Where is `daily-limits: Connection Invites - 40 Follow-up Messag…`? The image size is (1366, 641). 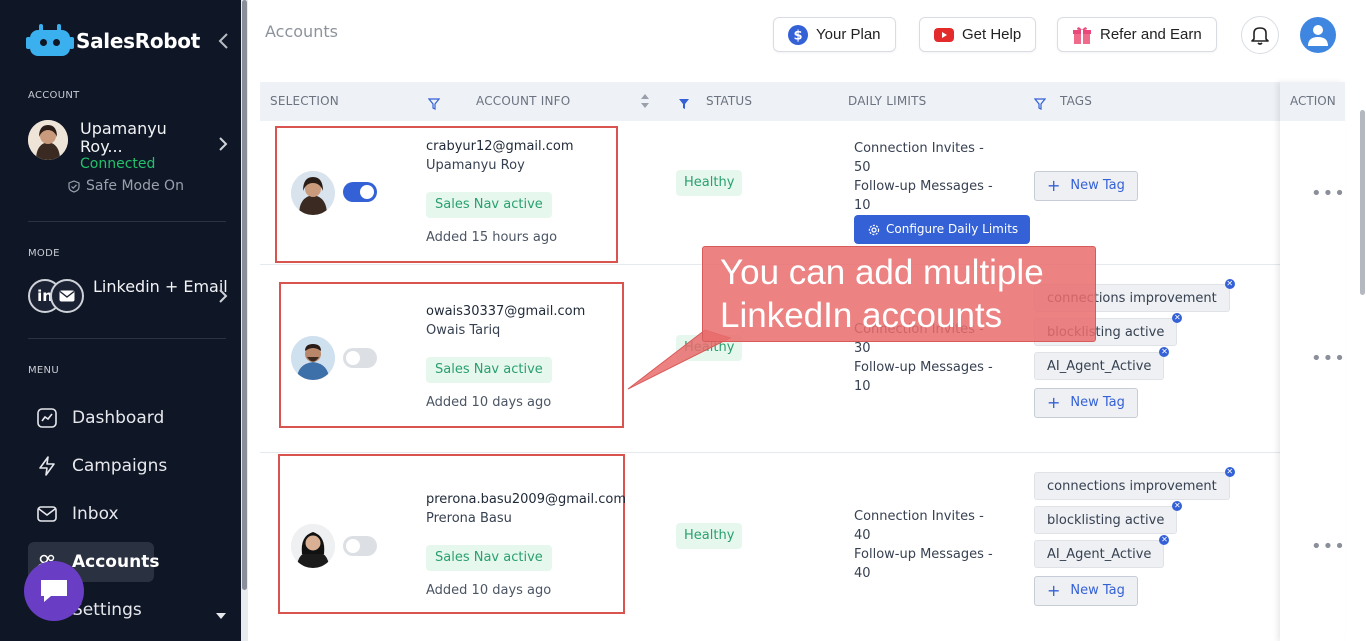 daily-limits: Connection Invites - 40 Follow-up Messag… is located at coordinates (929, 545).